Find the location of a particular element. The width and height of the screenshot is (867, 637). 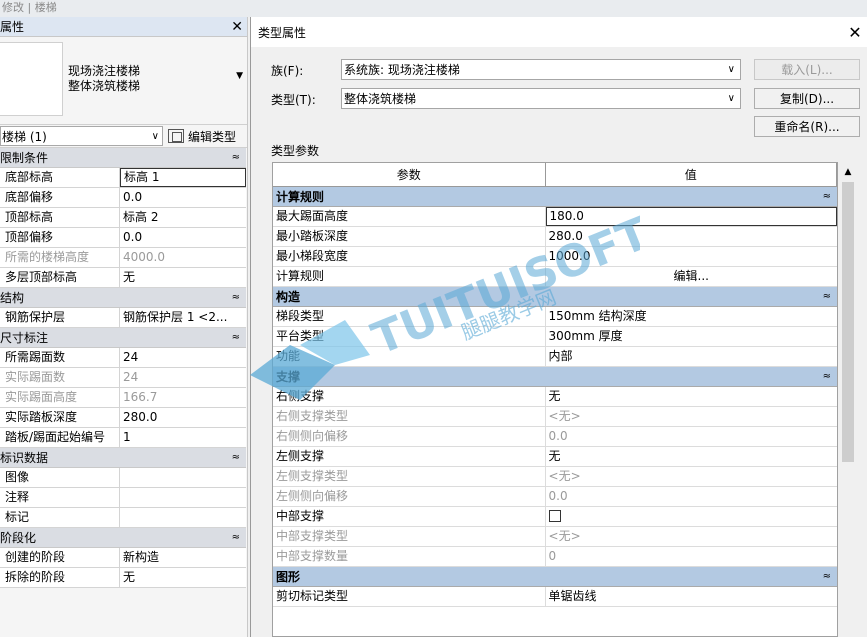

type-selector: 现场浇注楼梯 整体浇筑楼梯 ▼ is located at coordinates (123, 80).